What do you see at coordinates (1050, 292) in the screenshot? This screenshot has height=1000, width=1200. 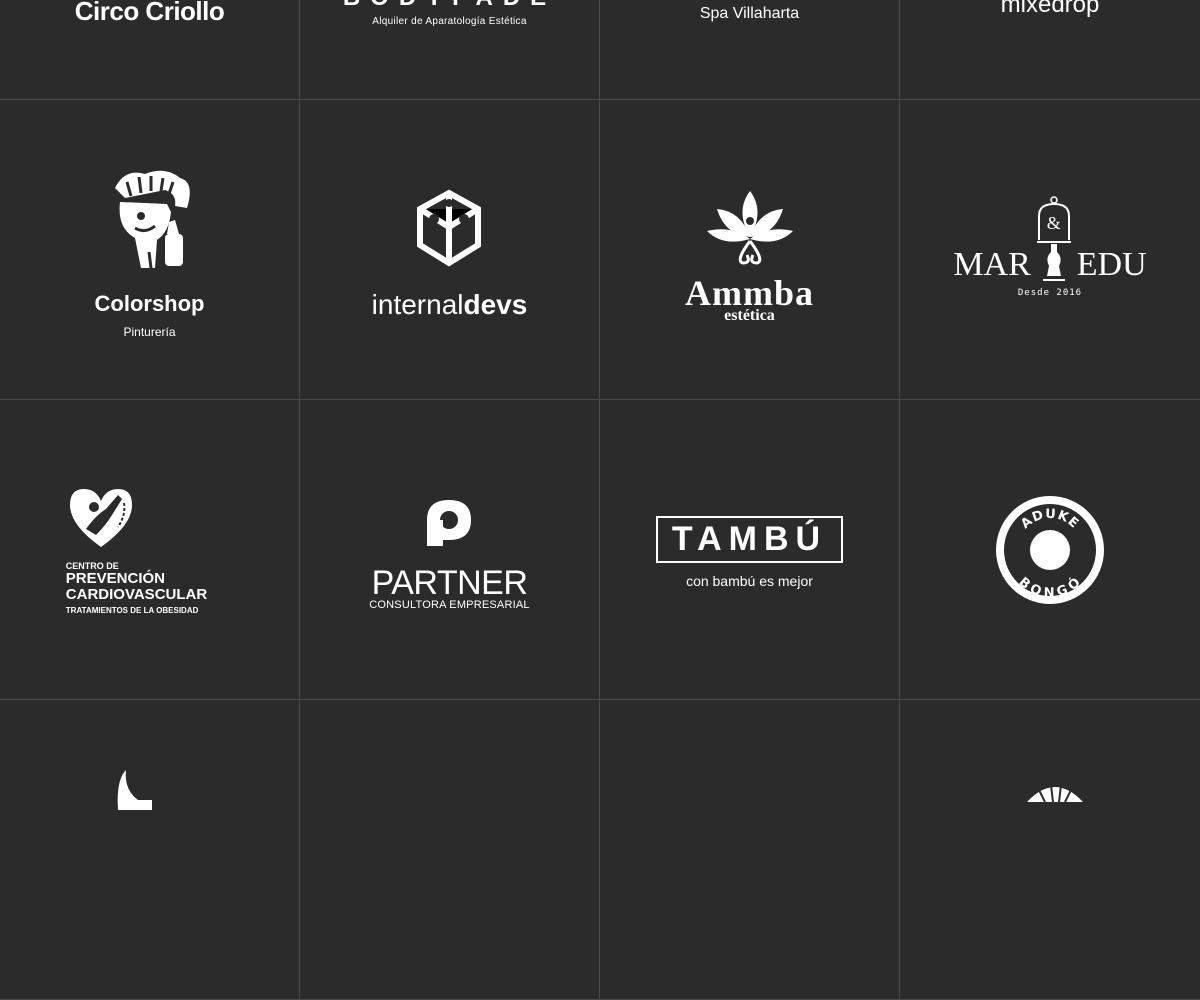 I see `maredu-tagline: Desde 2016` at bounding box center [1050, 292].